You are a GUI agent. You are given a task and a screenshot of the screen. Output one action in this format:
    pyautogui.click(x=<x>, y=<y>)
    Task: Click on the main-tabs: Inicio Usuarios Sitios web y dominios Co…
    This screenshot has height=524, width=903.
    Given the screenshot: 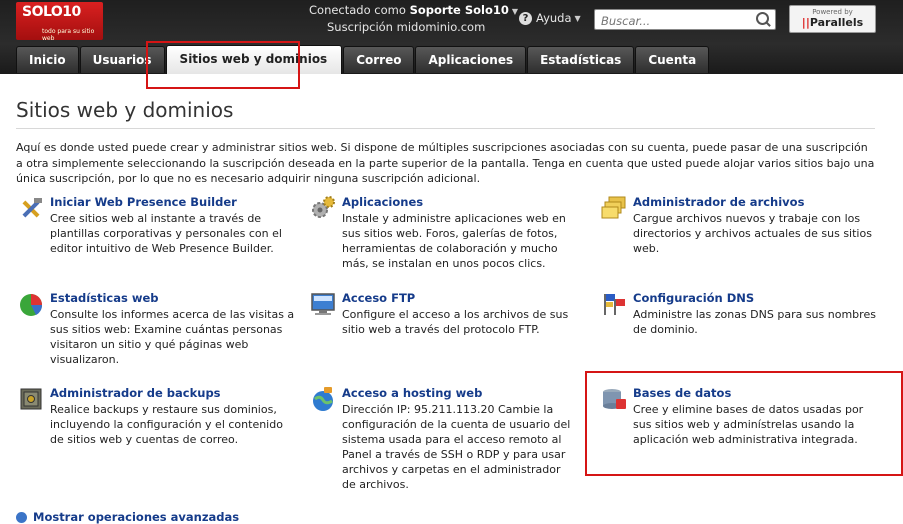 What is the action you would take?
    pyautogui.click(x=363, y=59)
    